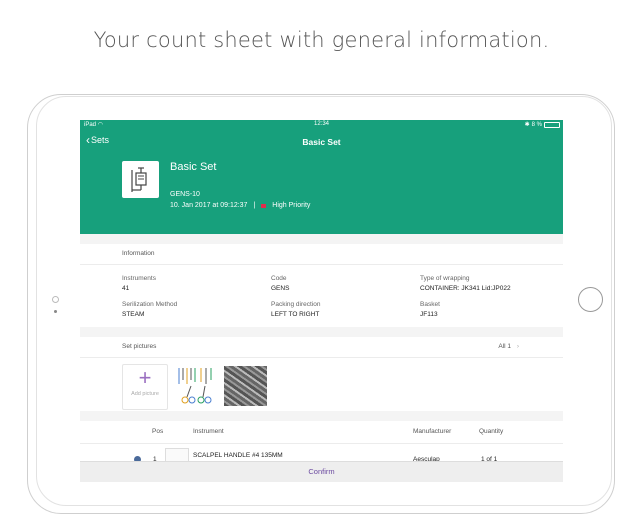 This screenshot has width=643, height=514. What do you see at coordinates (430, 309) in the screenshot?
I see `field-basket: Basket JF113` at bounding box center [430, 309].